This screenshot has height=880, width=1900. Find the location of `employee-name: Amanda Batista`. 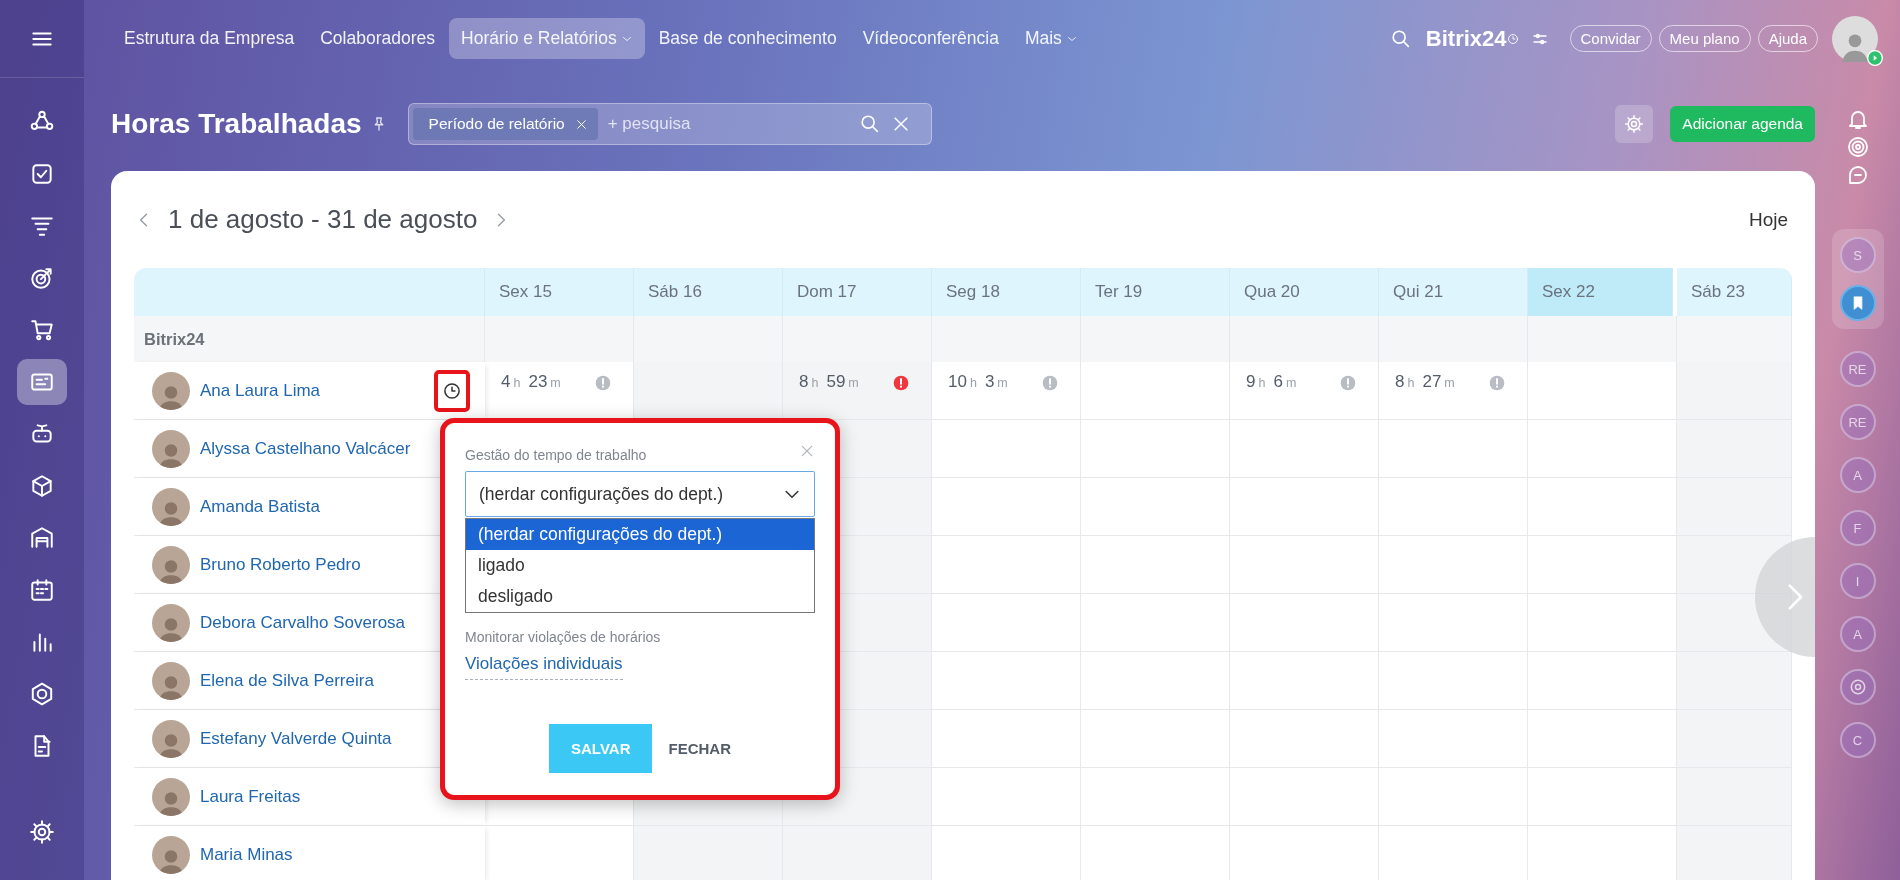

employee-name: Amanda Batista is located at coordinates (260, 506).